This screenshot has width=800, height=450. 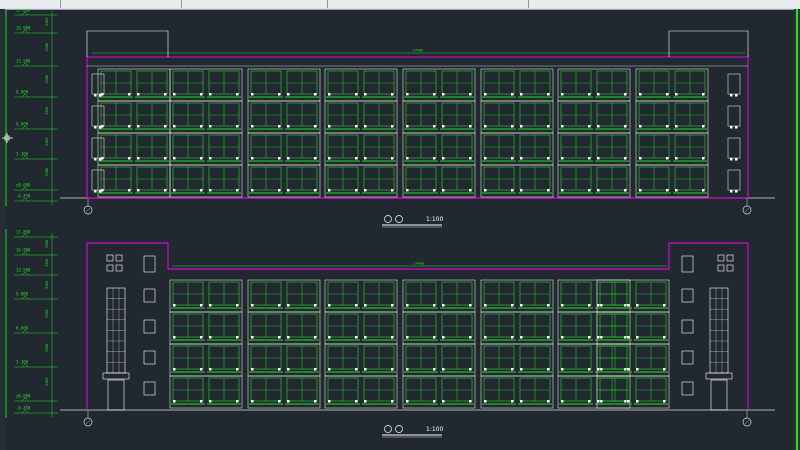 I want to click on level-text: 9.900, so click(x=22, y=294).